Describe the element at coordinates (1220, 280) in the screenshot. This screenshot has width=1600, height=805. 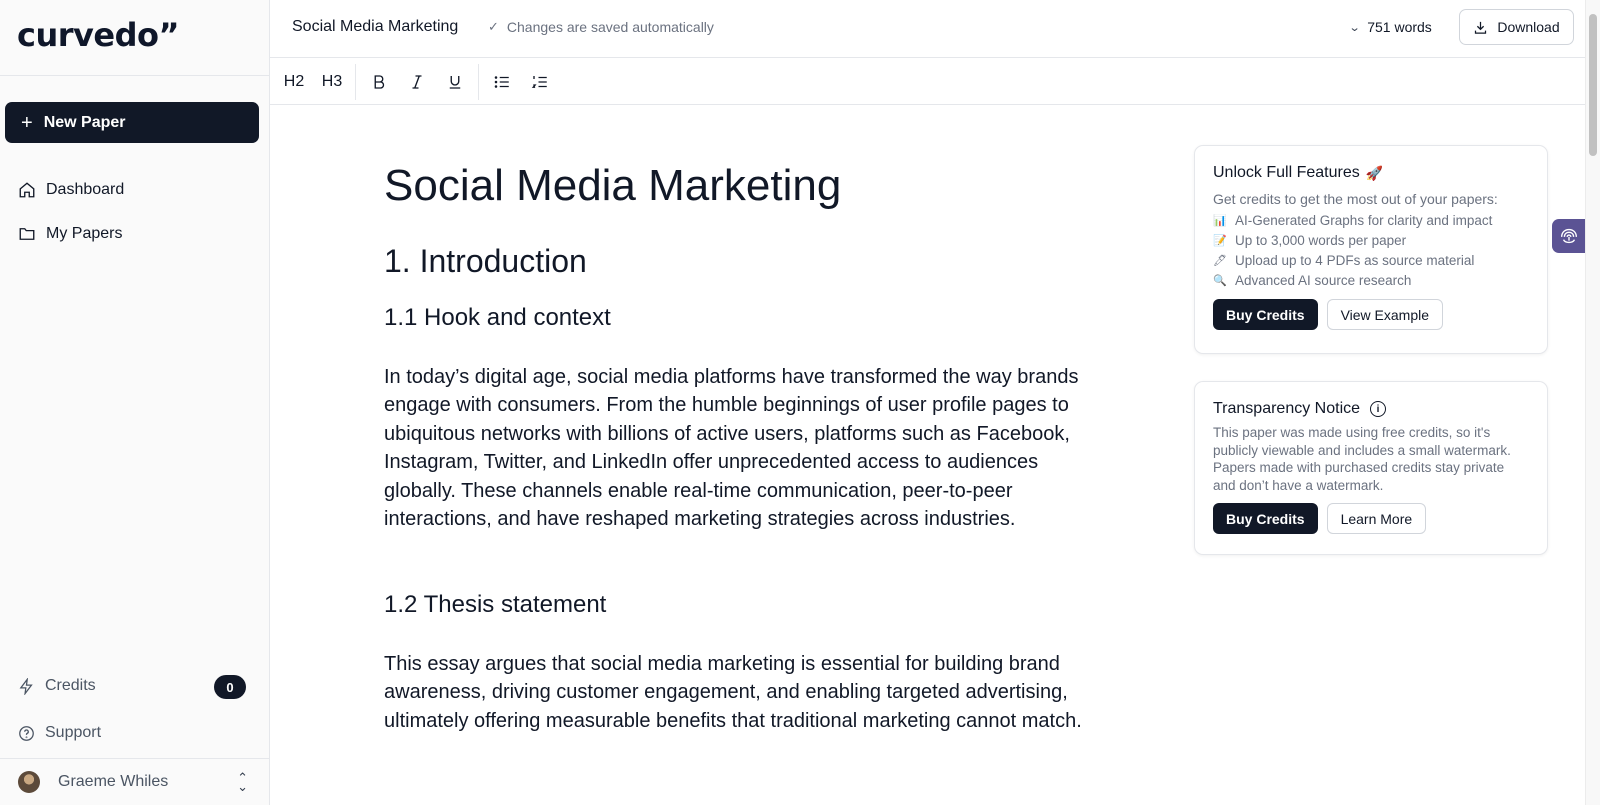
I see `magnifier-icon: 🔍` at that location.